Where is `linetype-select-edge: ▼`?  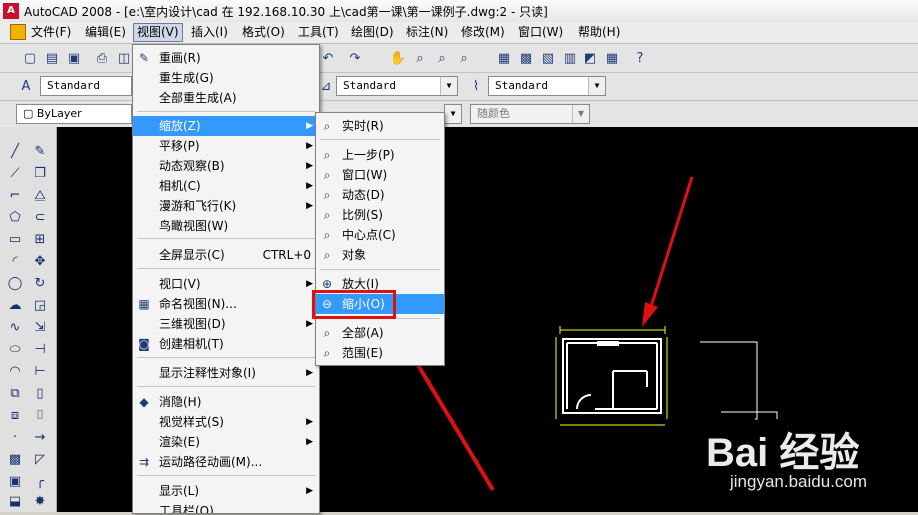
linetype-select-edge: ▼ is located at coordinates (453, 114).